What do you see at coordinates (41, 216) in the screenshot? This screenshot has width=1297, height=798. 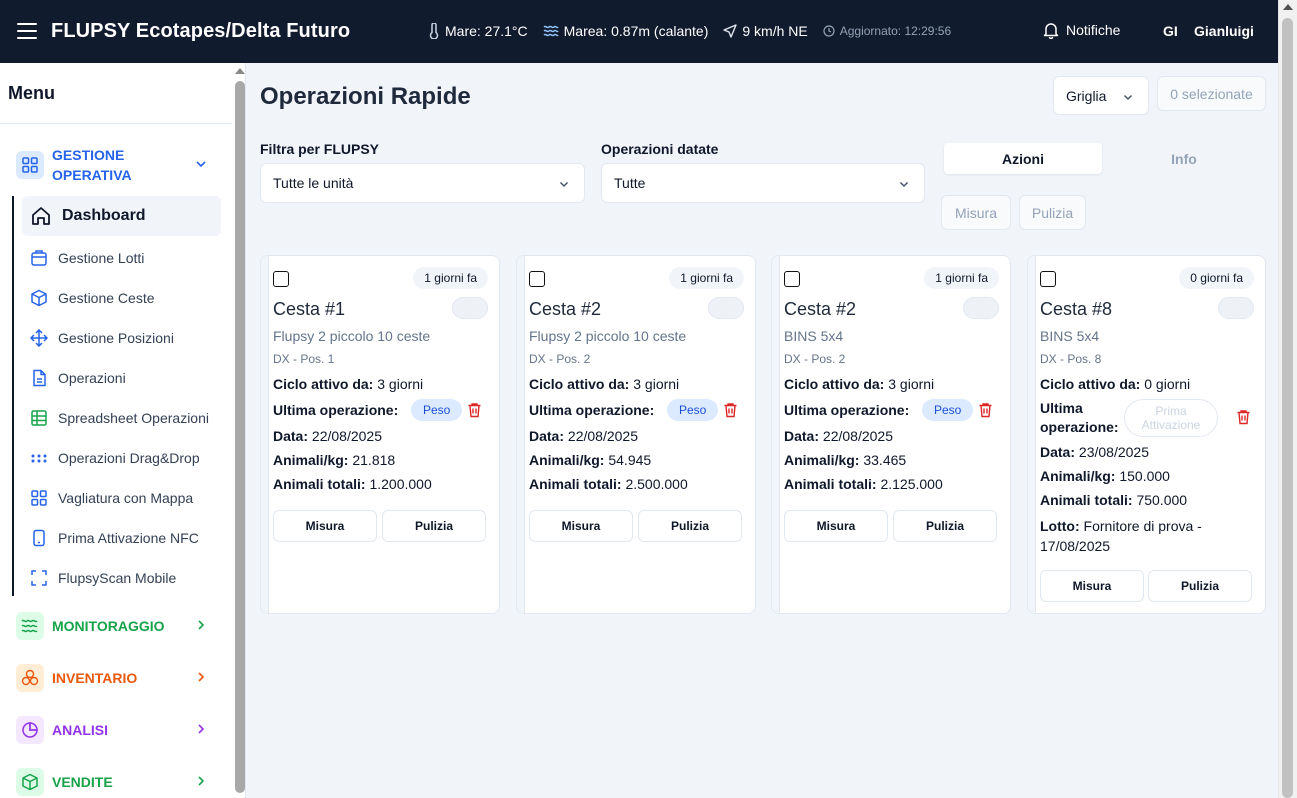 I see `home-icon` at bounding box center [41, 216].